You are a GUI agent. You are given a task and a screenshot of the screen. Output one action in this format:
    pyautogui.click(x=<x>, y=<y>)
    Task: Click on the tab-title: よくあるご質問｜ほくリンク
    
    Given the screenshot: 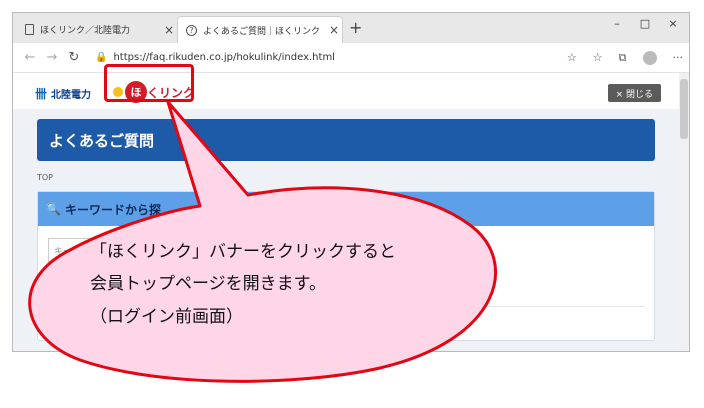 What is the action you would take?
    pyautogui.click(x=262, y=31)
    